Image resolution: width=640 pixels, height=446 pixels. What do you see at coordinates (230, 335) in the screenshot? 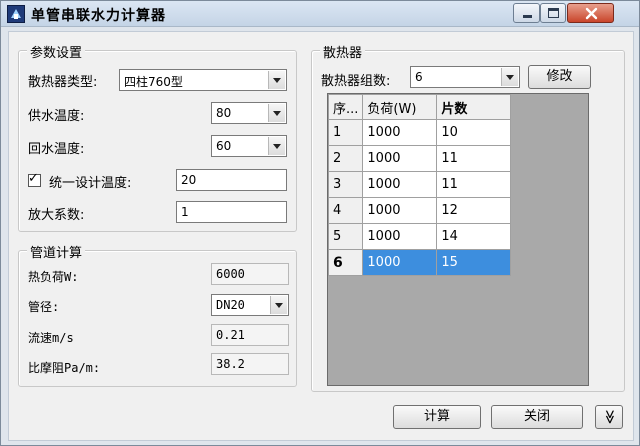
I see `velocity-value: 0.21` at bounding box center [230, 335].